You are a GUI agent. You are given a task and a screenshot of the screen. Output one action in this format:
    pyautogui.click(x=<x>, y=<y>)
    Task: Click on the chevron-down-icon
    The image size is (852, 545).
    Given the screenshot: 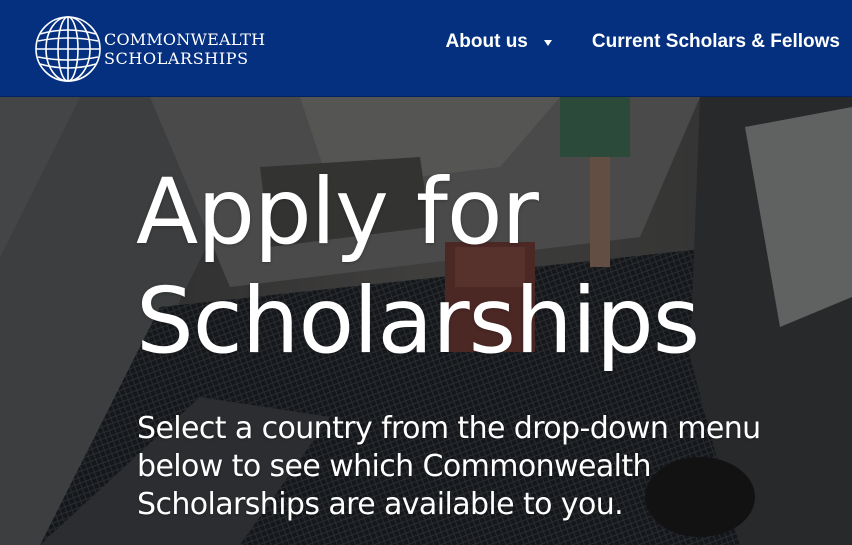 What is the action you would take?
    pyautogui.click(x=547, y=43)
    